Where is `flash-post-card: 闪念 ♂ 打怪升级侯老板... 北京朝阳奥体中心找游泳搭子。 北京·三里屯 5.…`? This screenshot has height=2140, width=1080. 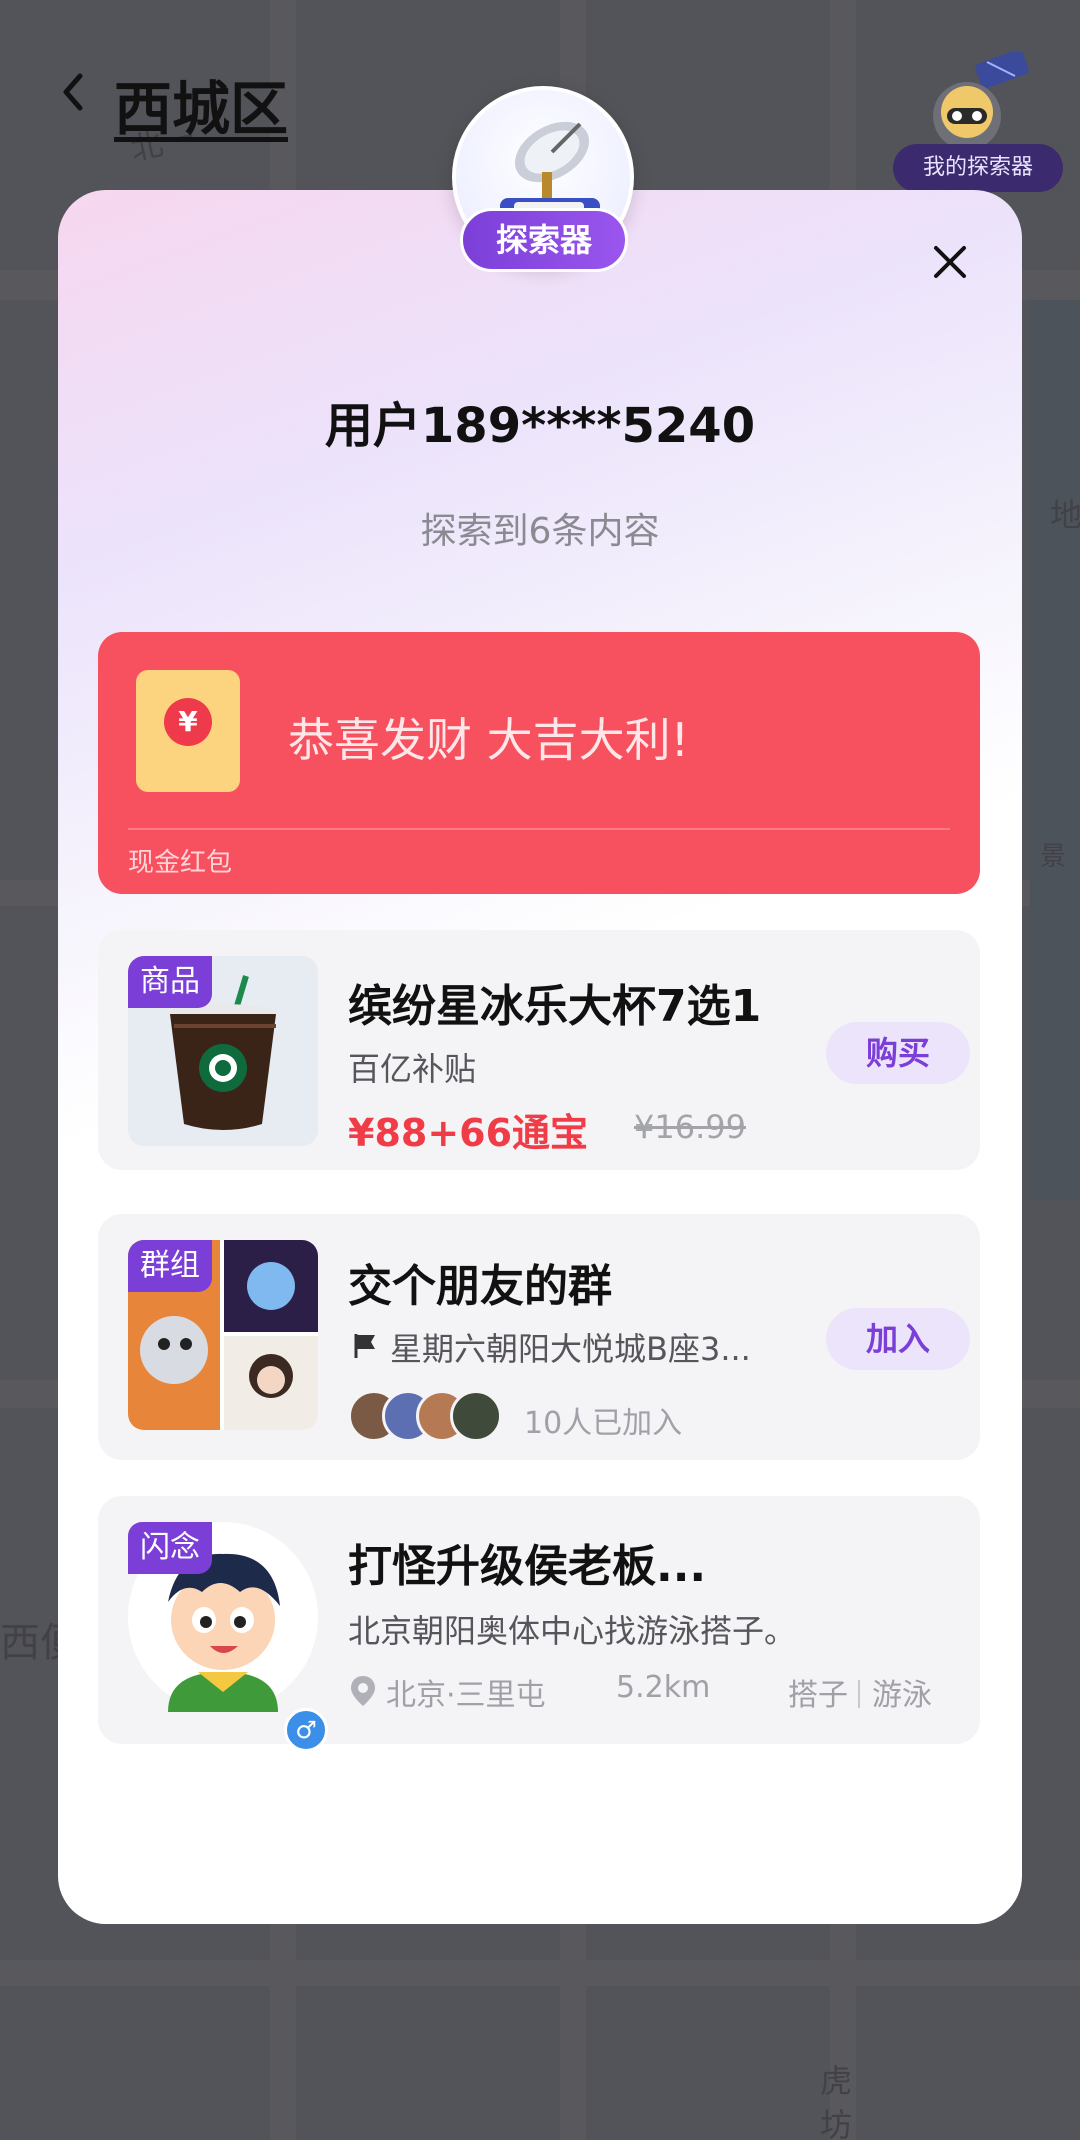 flash-post-card: 闪念 ♂ 打怪升级侯老板... 北京朝阳奥体中心找游泳搭子。 北京·三里屯 5.… is located at coordinates (539, 1624).